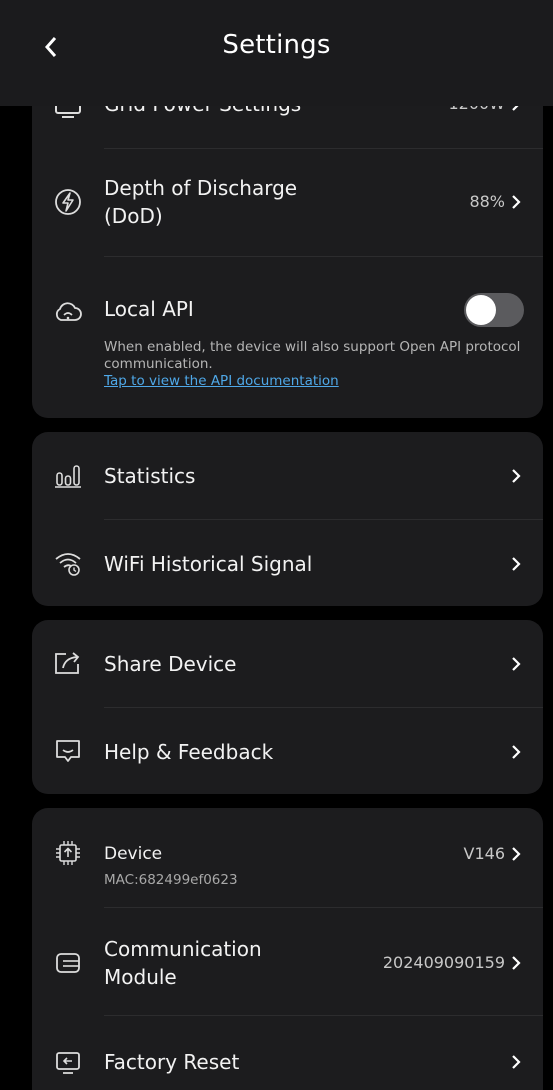 The width and height of the screenshot is (553, 1090). I want to click on bar-chart-icon, so click(68, 475).